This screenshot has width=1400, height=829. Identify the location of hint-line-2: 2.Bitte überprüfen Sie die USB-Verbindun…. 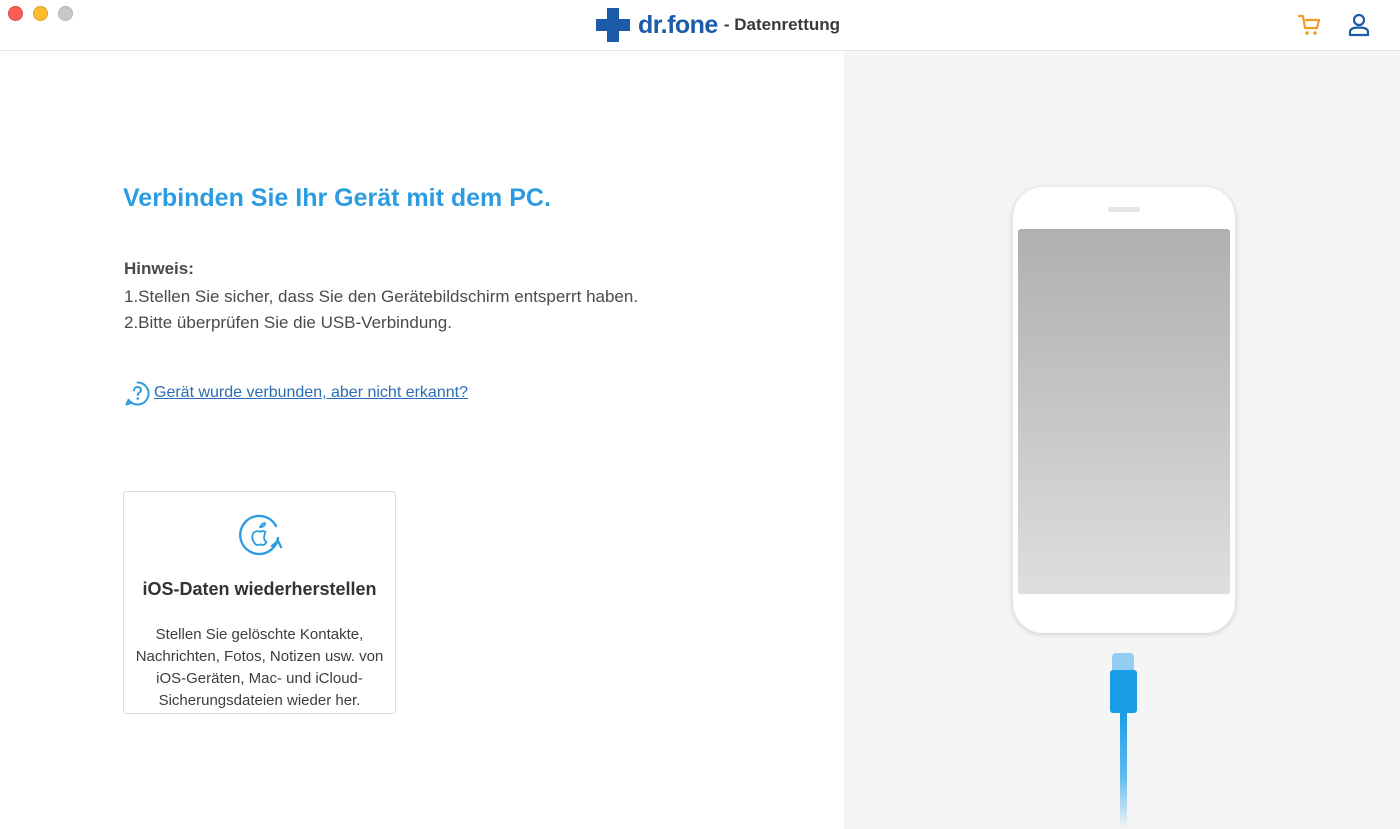
(288, 322).